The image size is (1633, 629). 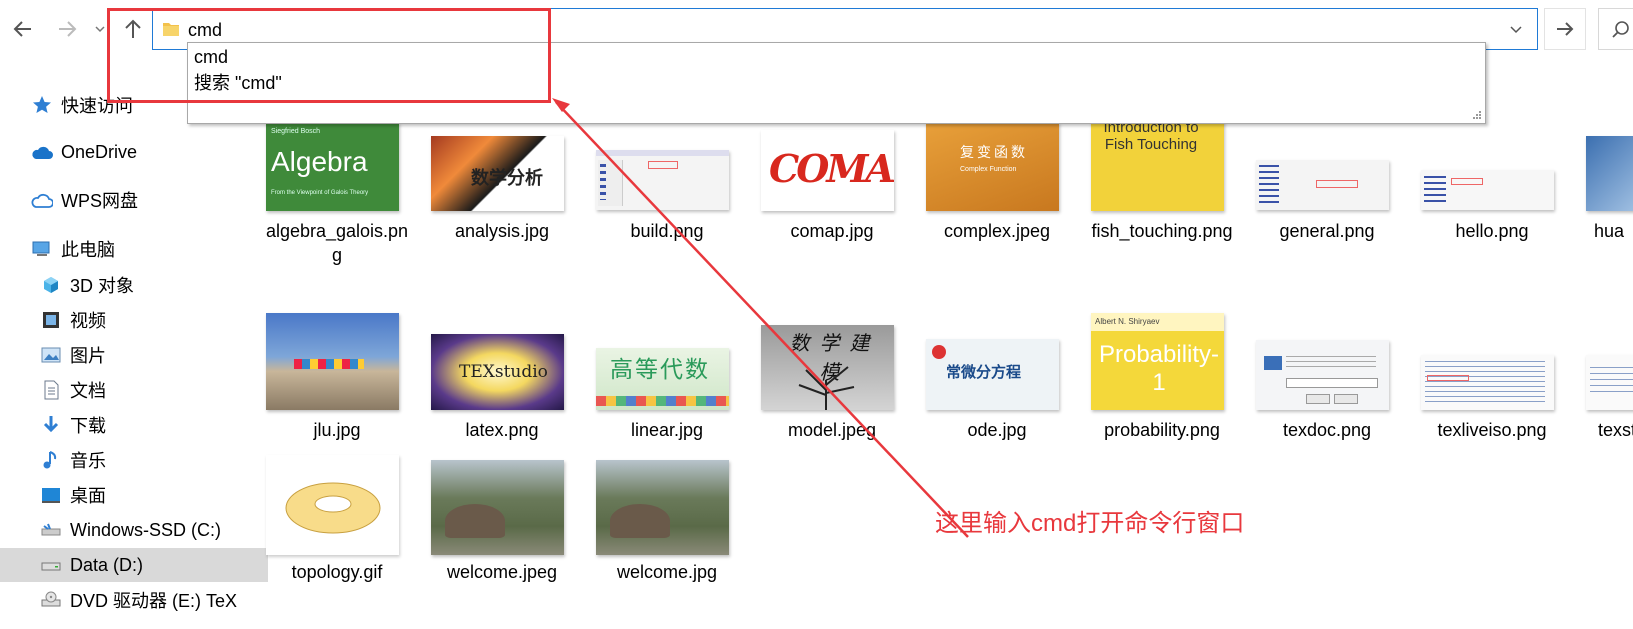 I want to click on file-name: topology.gif, so click(x=337, y=572).